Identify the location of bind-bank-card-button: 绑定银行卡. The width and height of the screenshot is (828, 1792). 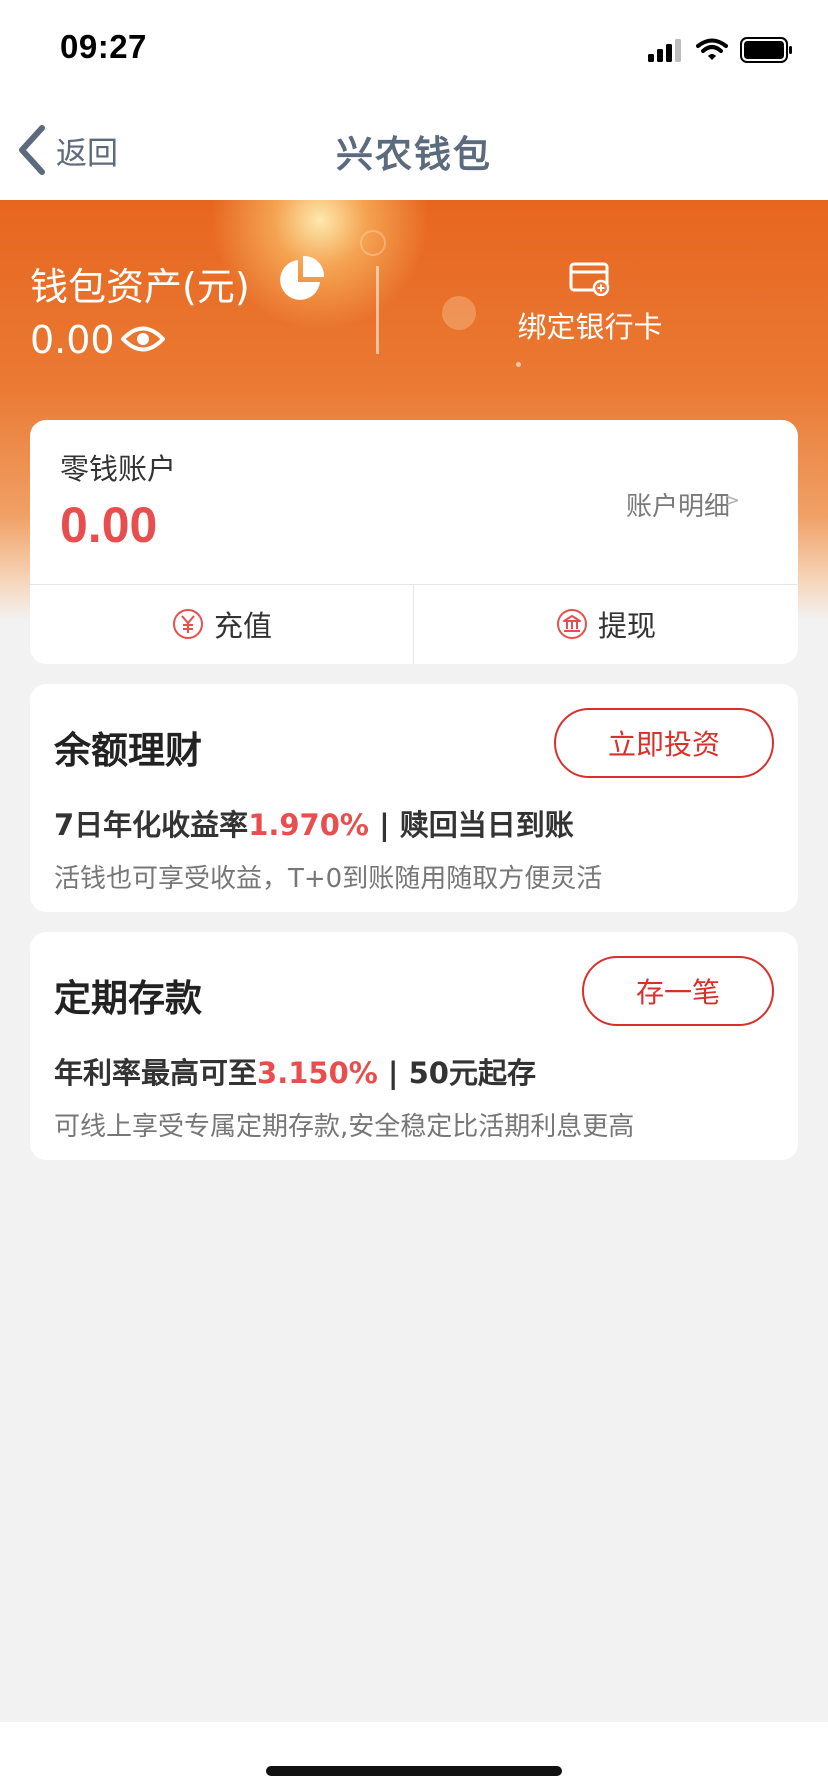
(590, 310).